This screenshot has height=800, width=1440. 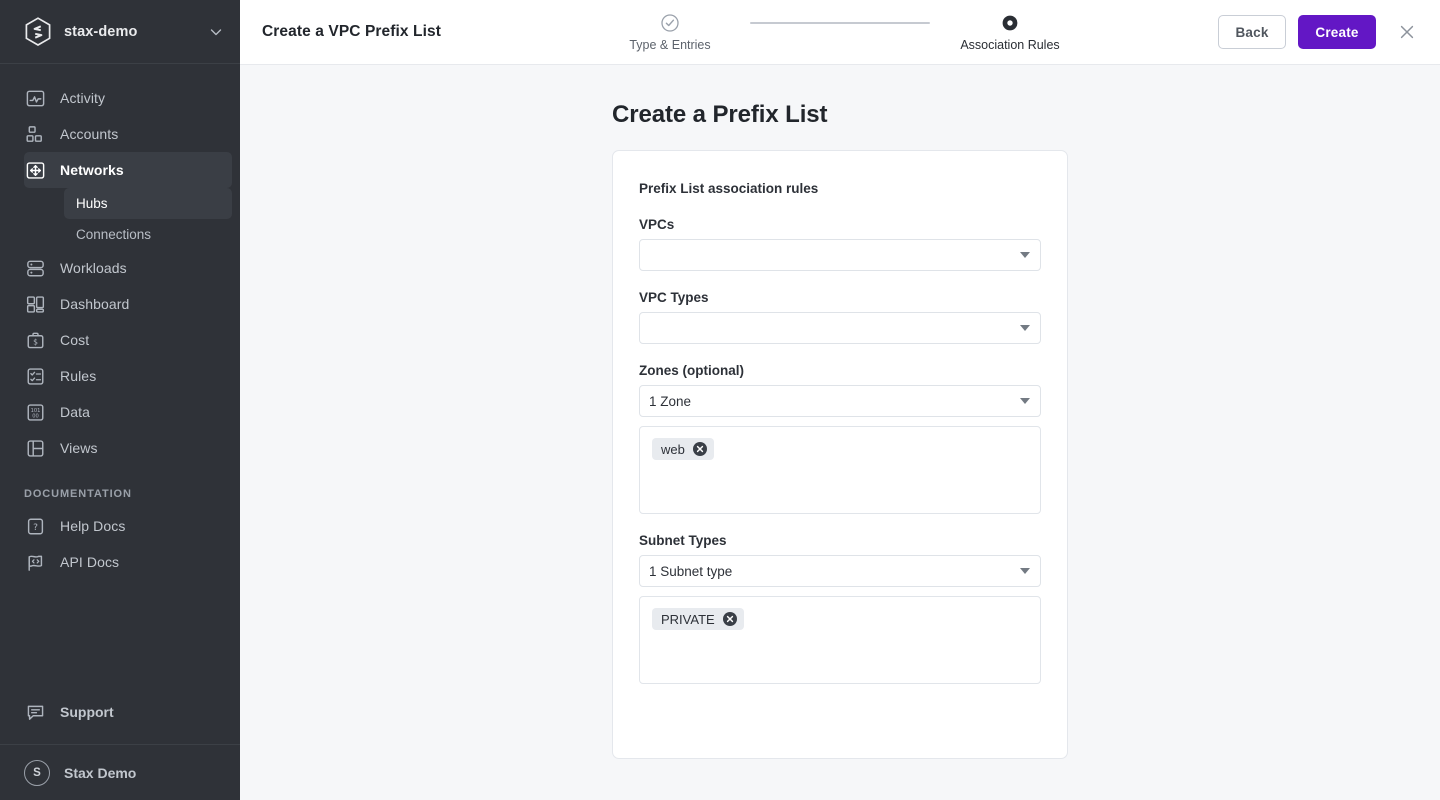 I want to click on data-icon: 101 00, so click(x=35, y=412).